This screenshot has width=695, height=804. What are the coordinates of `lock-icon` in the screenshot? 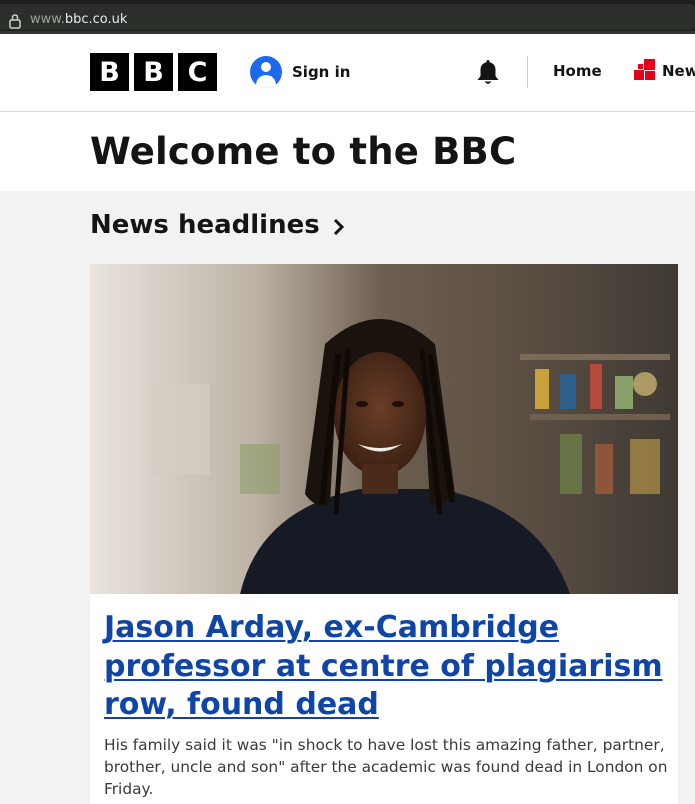 It's located at (15, 21).